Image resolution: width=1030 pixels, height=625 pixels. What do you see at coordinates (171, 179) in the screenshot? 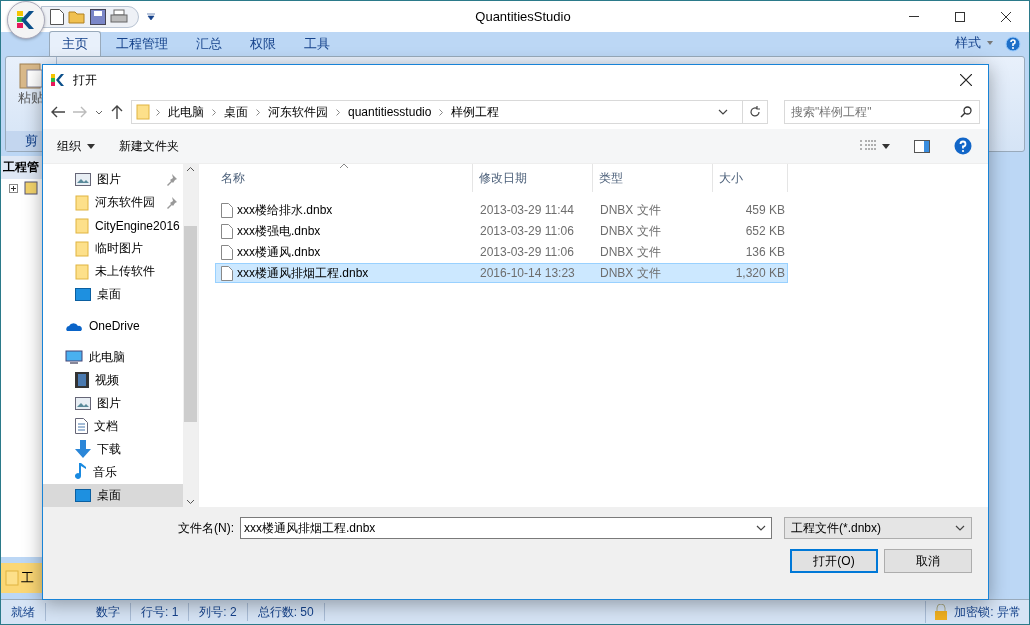
I see `pin-icon` at bounding box center [171, 179].